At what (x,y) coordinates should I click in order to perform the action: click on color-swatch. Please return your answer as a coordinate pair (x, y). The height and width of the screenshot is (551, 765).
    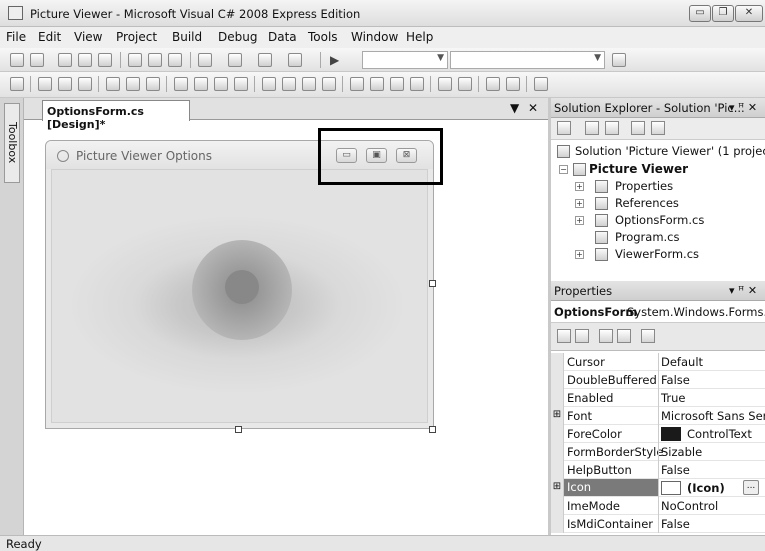
    Looking at the image, I should click on (671, 434).